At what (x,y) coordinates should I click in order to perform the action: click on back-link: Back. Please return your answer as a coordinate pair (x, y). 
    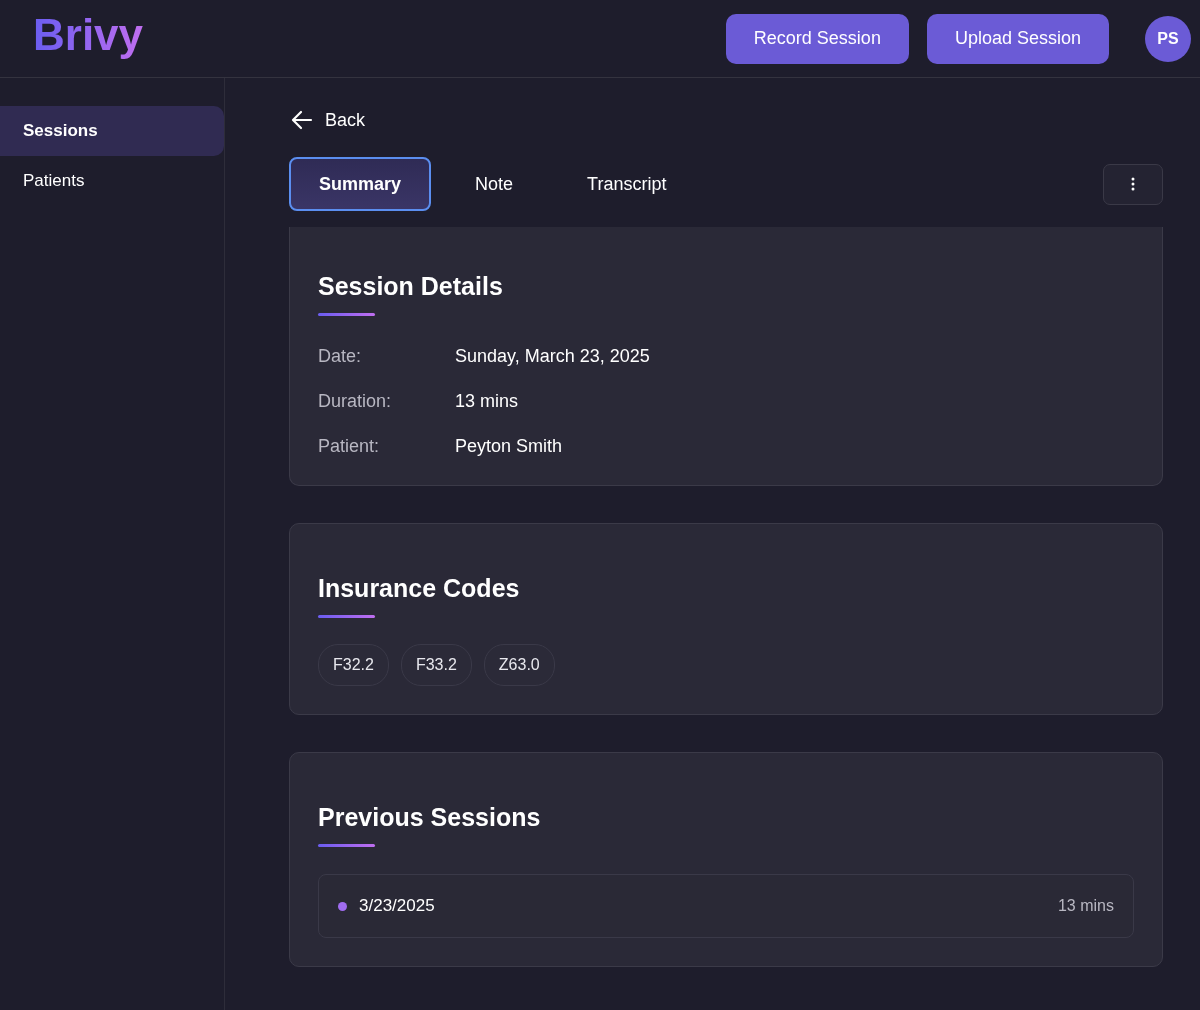
    Looking at the image, I should click on (328, 120).